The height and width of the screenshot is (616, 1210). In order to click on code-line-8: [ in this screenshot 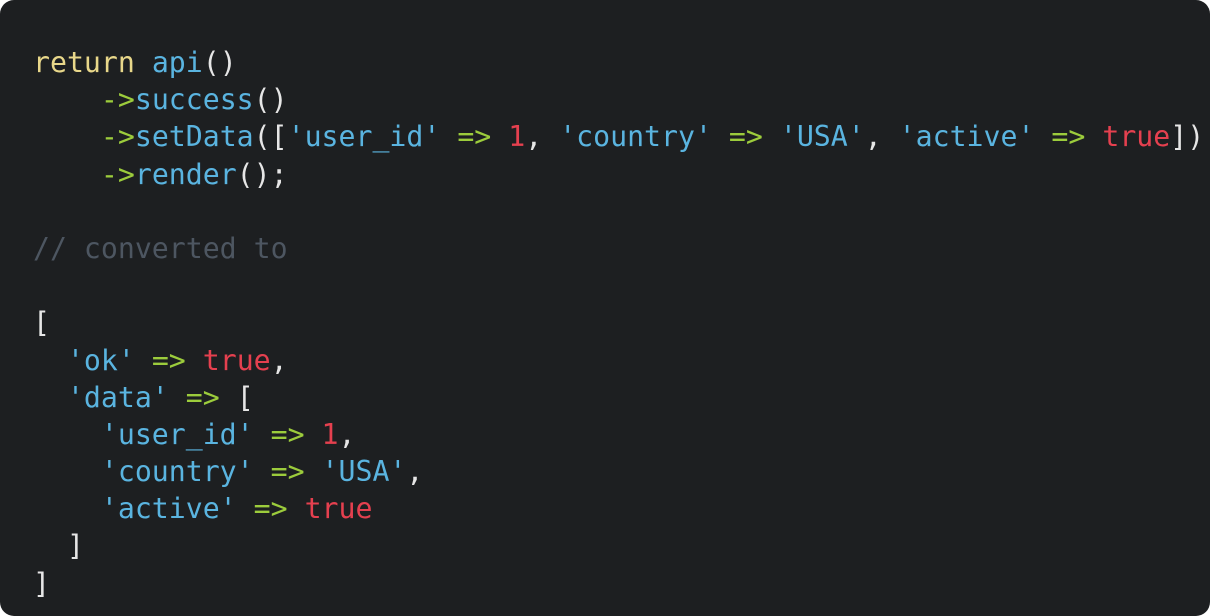, I will do `click(618, 322)`.